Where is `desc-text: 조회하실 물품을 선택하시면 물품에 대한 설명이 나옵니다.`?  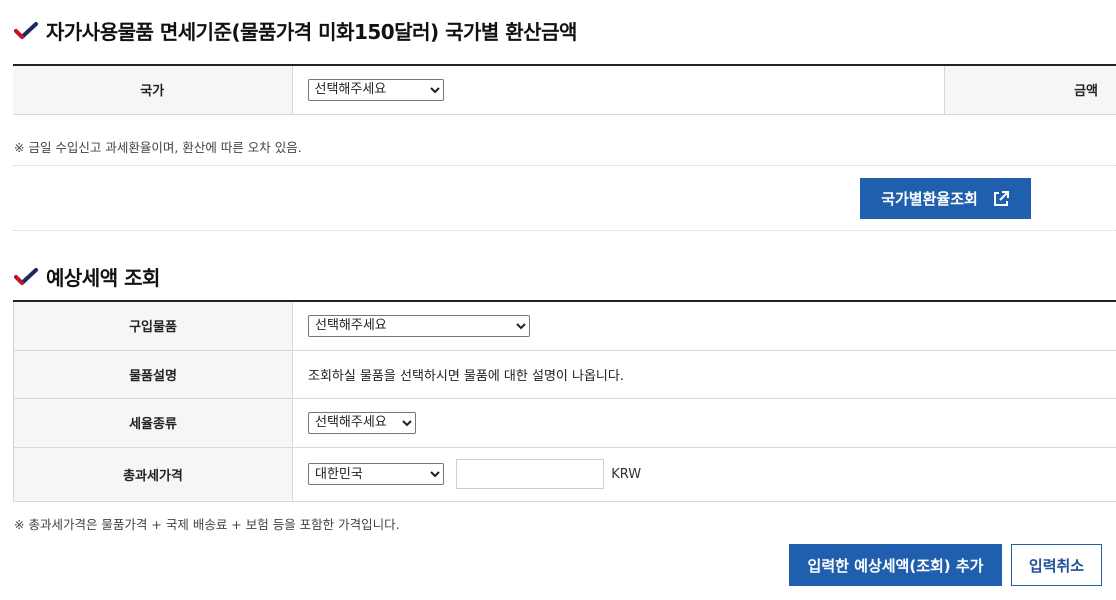
desc-text: 조회하실 물품을 선택하시면 물품에 대한 설명이 나옵니다. is located at coordinates (704, 374).